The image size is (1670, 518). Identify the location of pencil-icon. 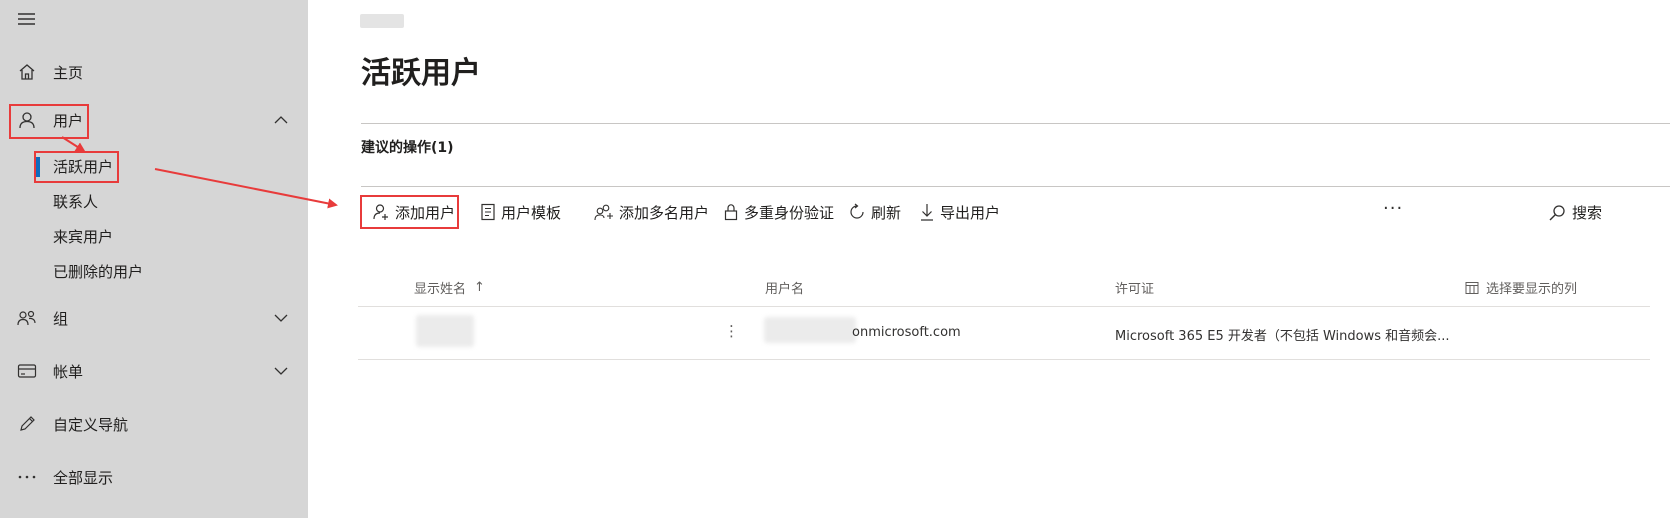
(27, 424).